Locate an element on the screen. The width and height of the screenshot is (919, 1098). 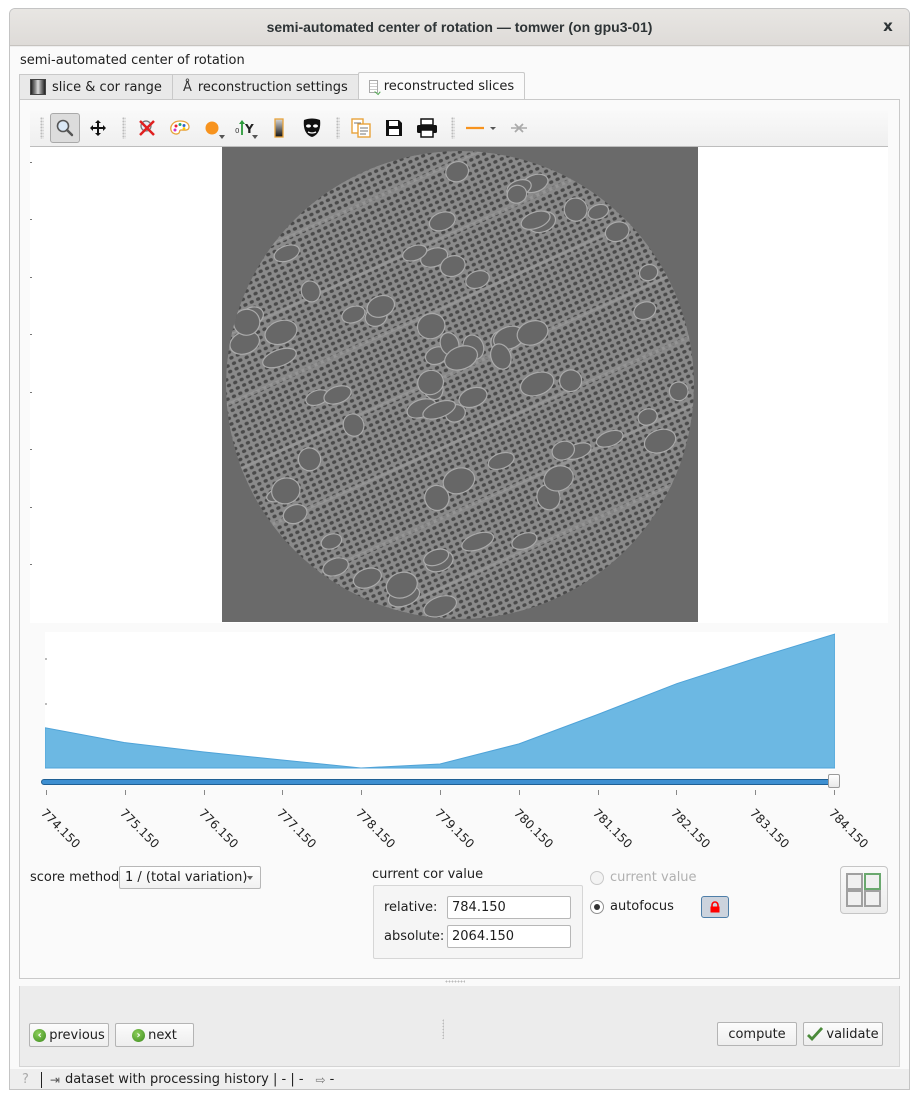
crosshair-button is located at coordinates (519, 128).